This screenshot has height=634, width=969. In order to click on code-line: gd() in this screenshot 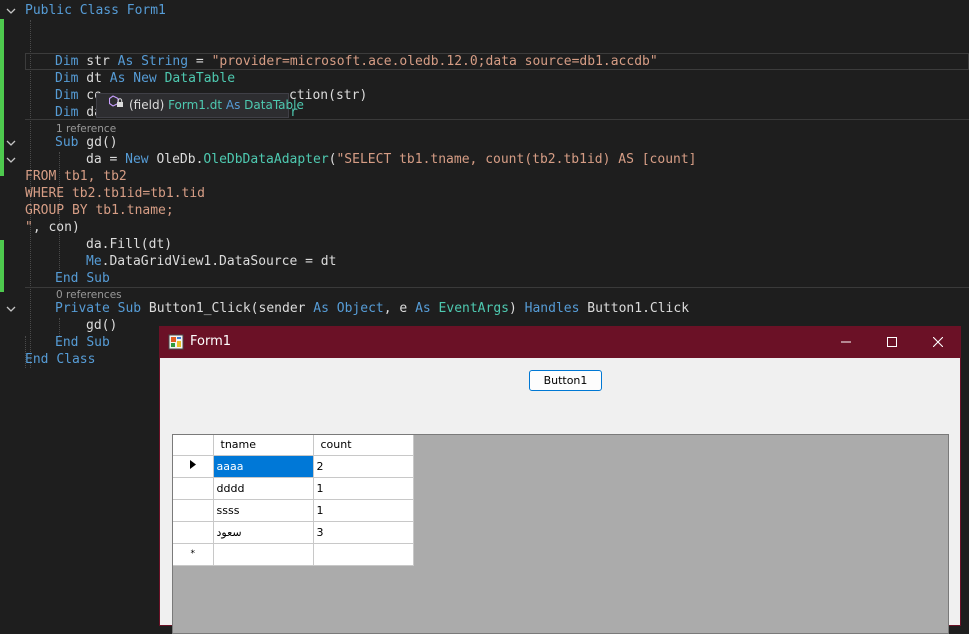, I will do `click(101, 325)`.